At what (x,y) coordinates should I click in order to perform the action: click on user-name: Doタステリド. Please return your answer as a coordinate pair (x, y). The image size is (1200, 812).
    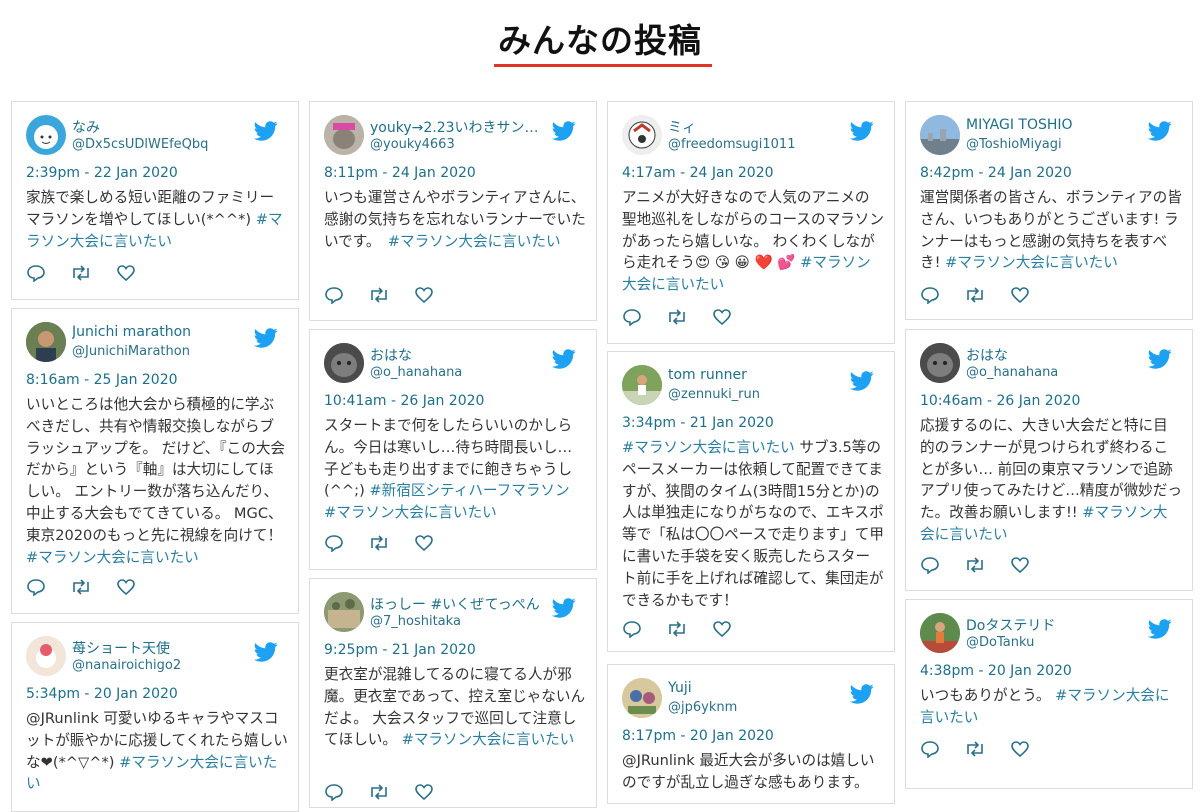
    Looking at the image, I should click on (1053, 625).